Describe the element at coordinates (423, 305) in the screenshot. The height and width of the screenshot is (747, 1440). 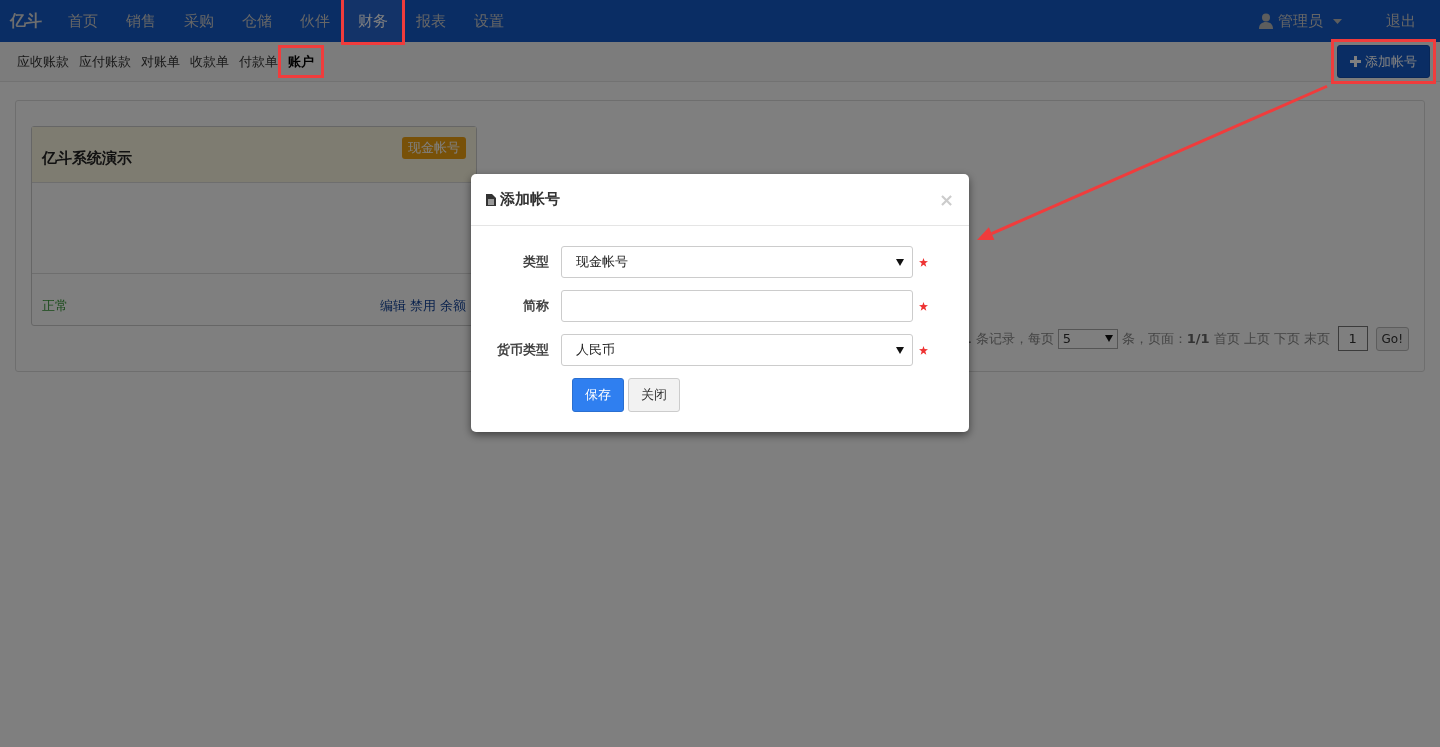
I see `action-link: 禁用` at that location.